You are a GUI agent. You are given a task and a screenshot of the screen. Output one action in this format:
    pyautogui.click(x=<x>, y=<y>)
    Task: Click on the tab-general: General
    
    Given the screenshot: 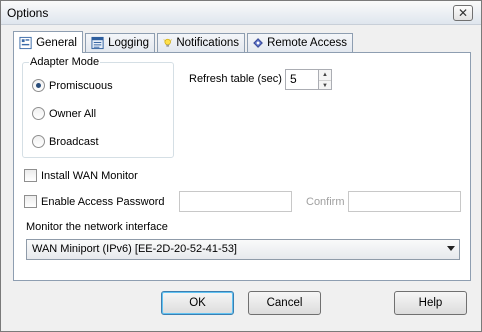 What is the action you would take?
    pyautogui.click(x=48, y=42)
    